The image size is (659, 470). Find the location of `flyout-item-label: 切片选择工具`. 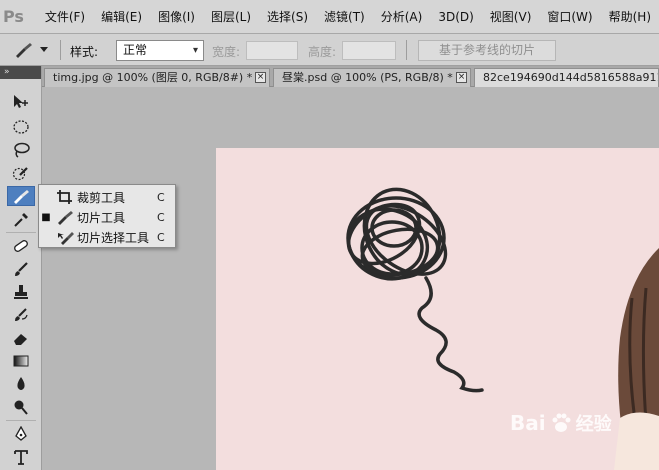

flyout-item-label: 切片选择工具 is located at coordinates (113, 237).